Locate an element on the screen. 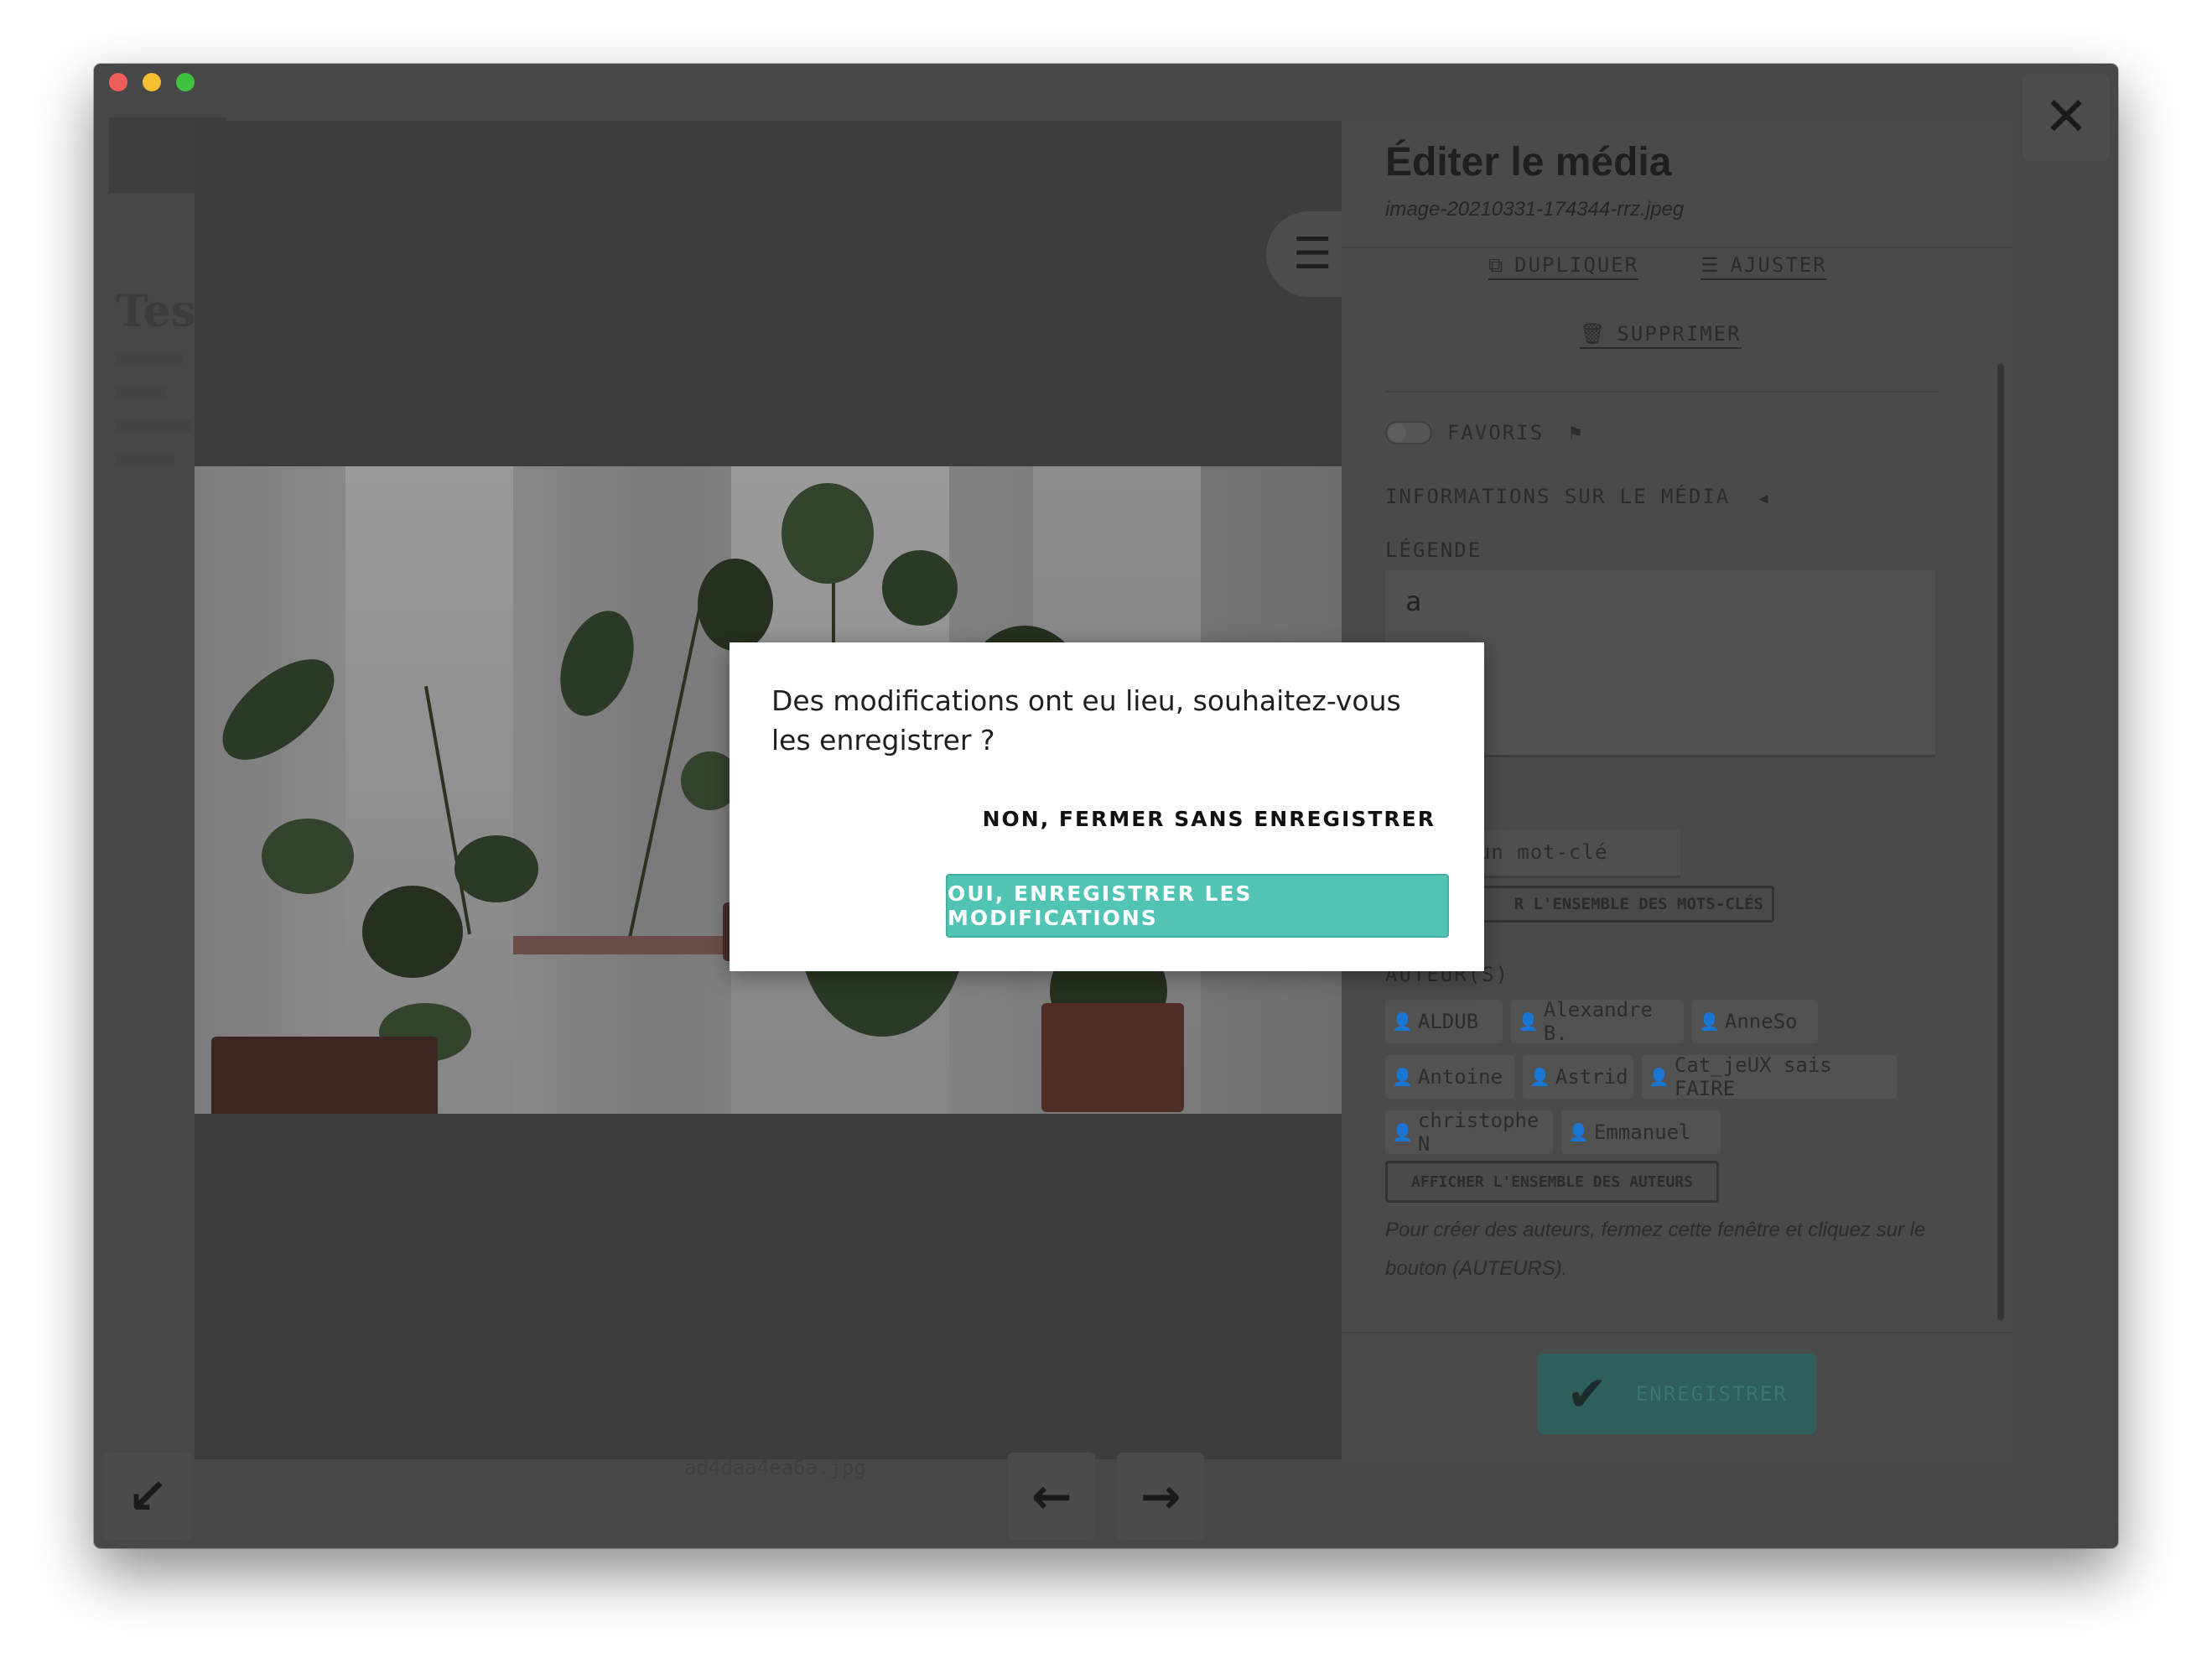 The height and width of the screenshot is (1674, 2212). window-close-dot is located at coordinates (118, 82).